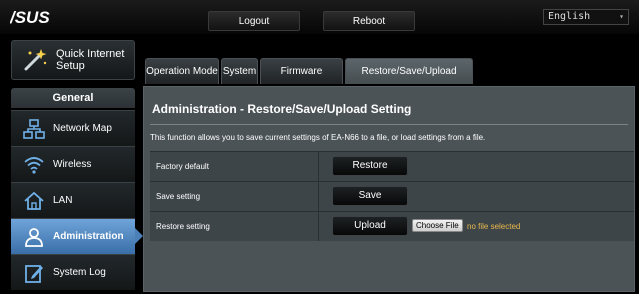  Describe the element at coordinates (369, 21) in the screenshot. I see `reboot-button: Reboot` at that location.